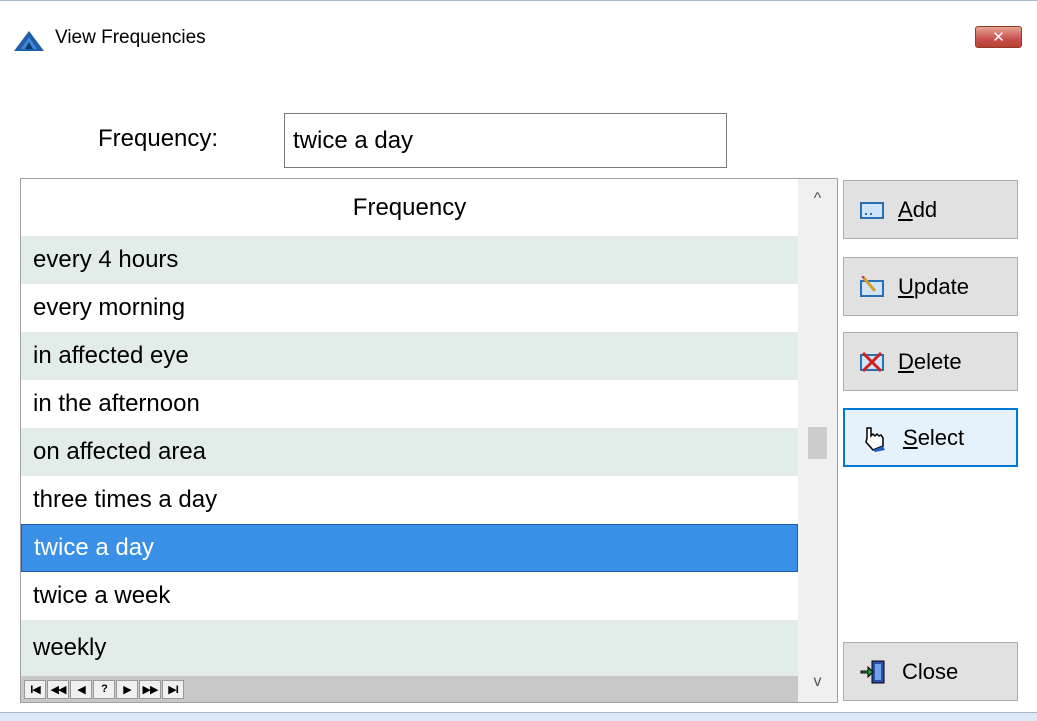  What do you see at coordinates (872, 361) in the screenshot?
I see `delete-icon` at bounding box center [872, 361].